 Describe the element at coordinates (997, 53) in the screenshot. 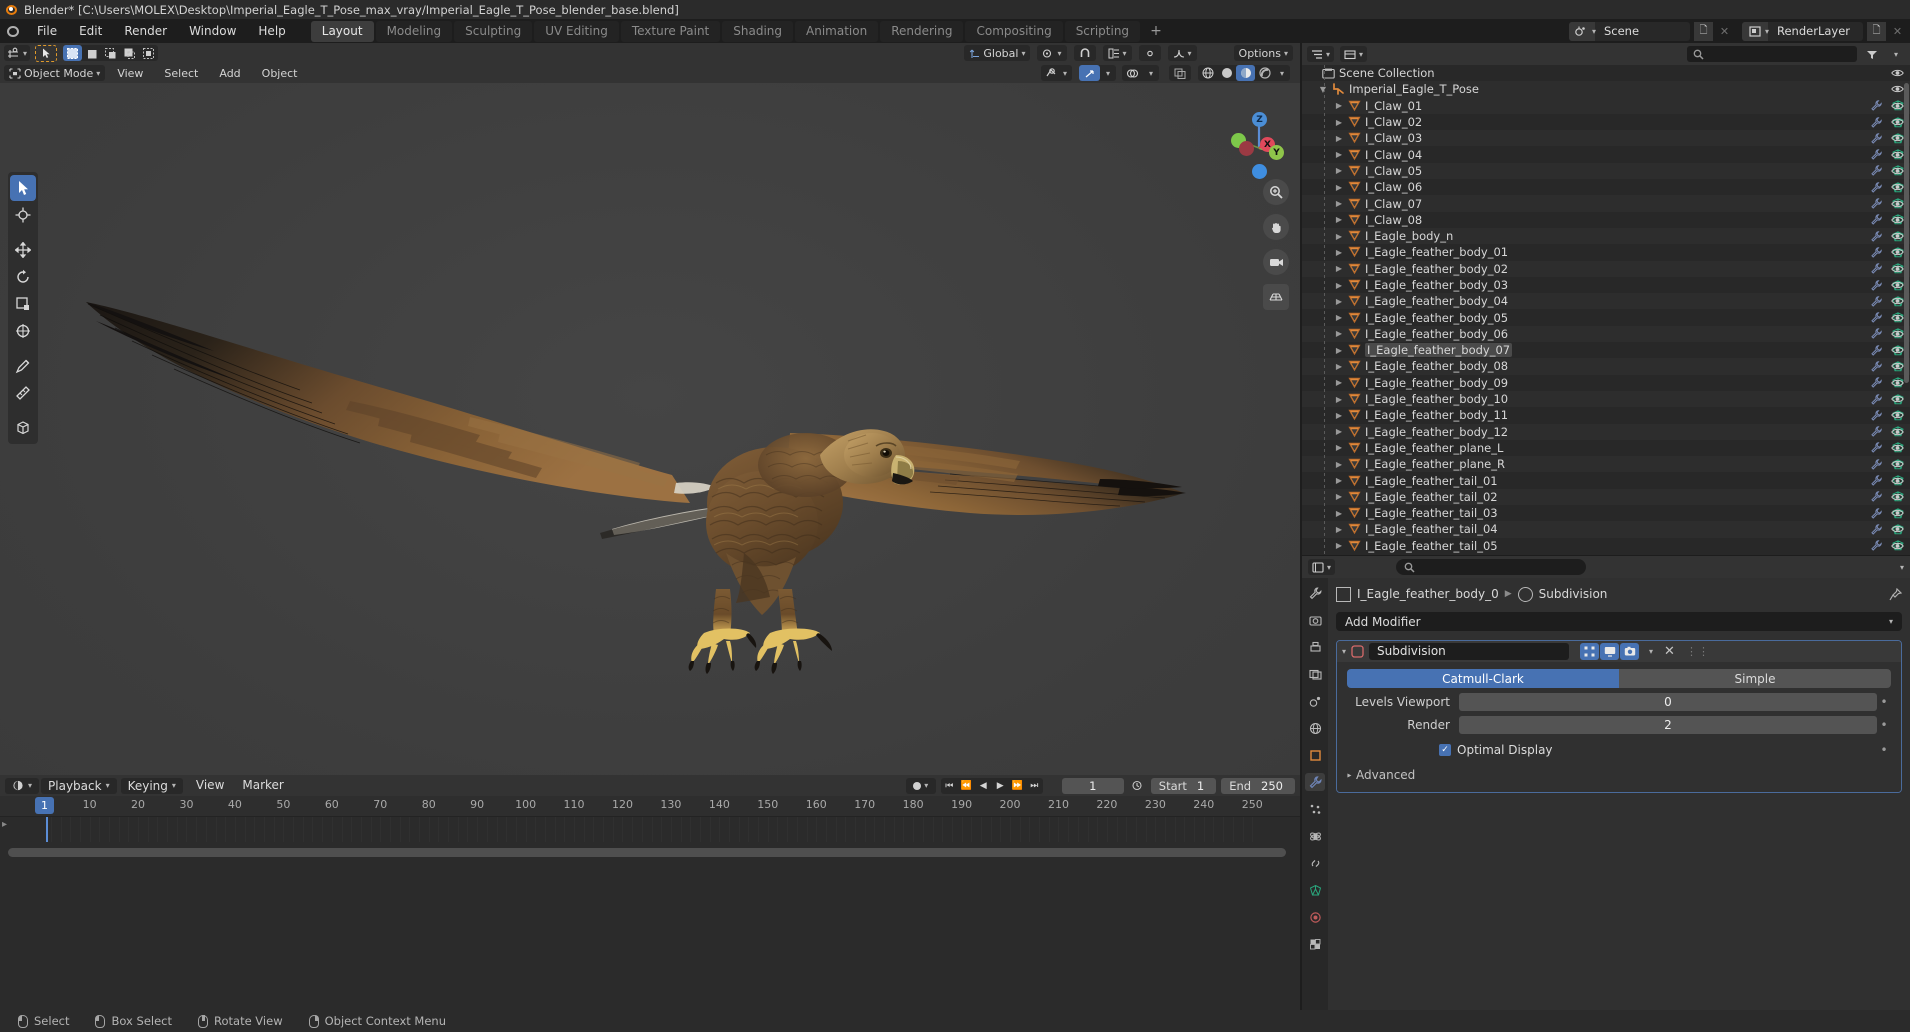

I see `transform-orientation-selector: Global ▾` at that location.